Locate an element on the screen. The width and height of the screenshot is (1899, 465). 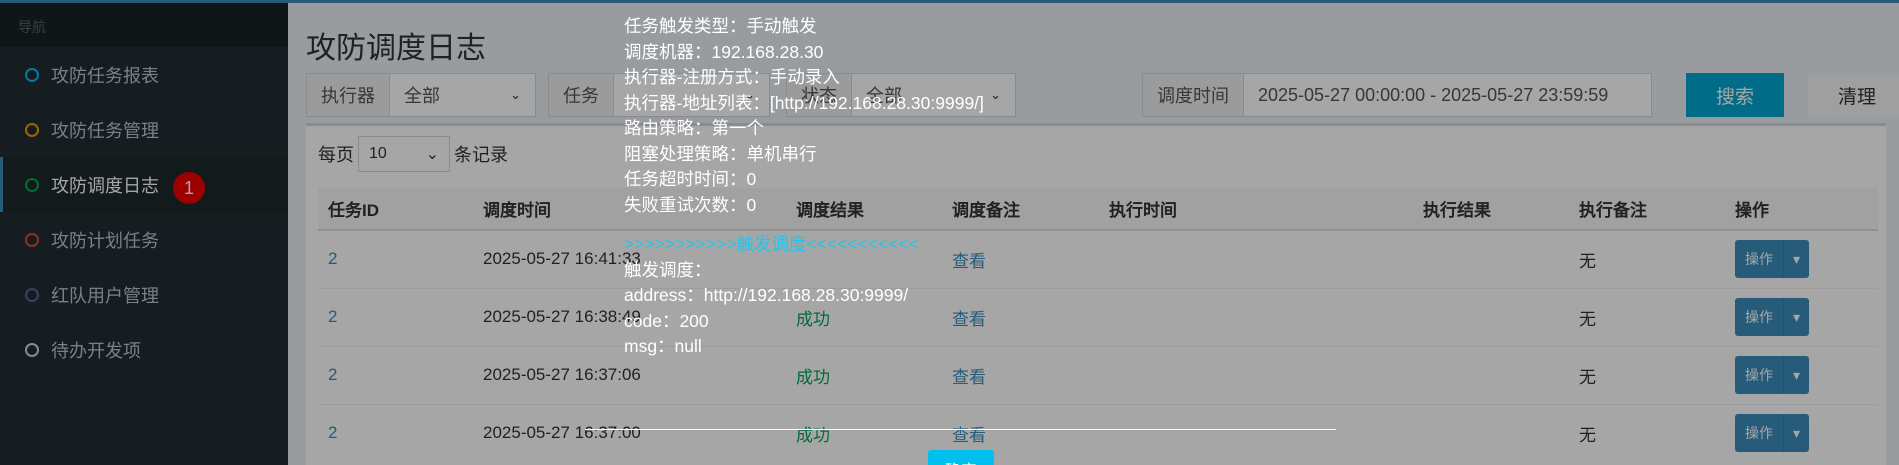
trigger-header: >>>>>>>>>>>触发调度<<<<<<<<<<< is located at coordinates (771, 244).